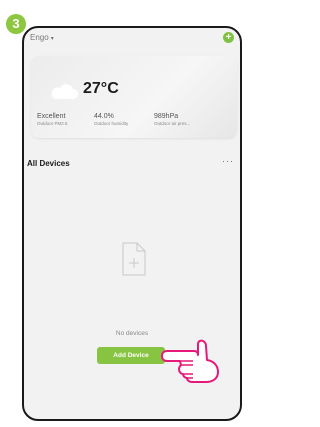  Describe the element at coordinates (51, 116) in the screenshot. I see `pm25-value: Excellent` at that location.